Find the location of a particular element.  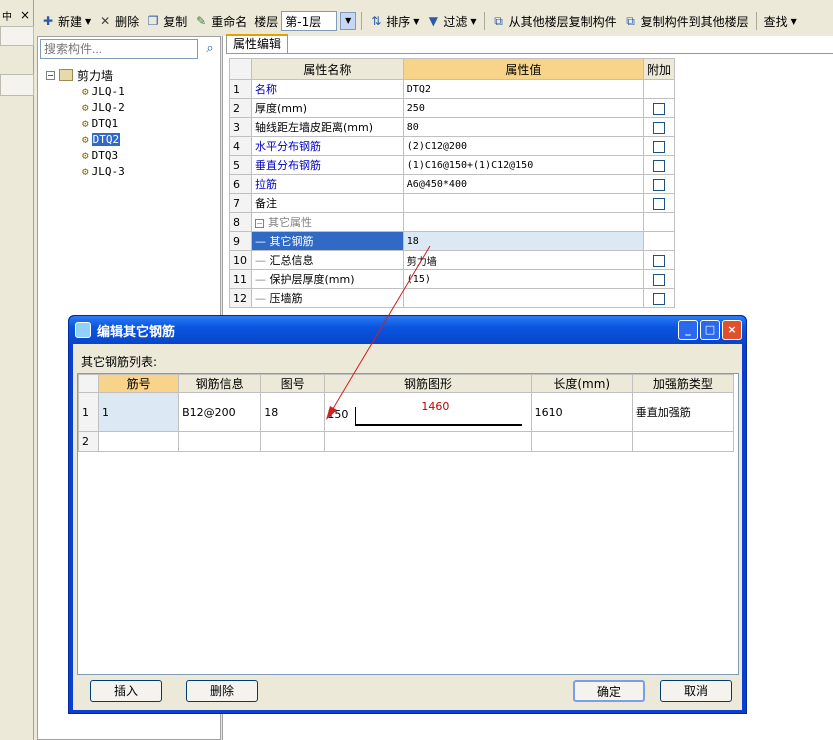

table-row: 1 1 B12@200 18 150 1460 1610 垂直加强筋 is located at coordinates (406, 412).